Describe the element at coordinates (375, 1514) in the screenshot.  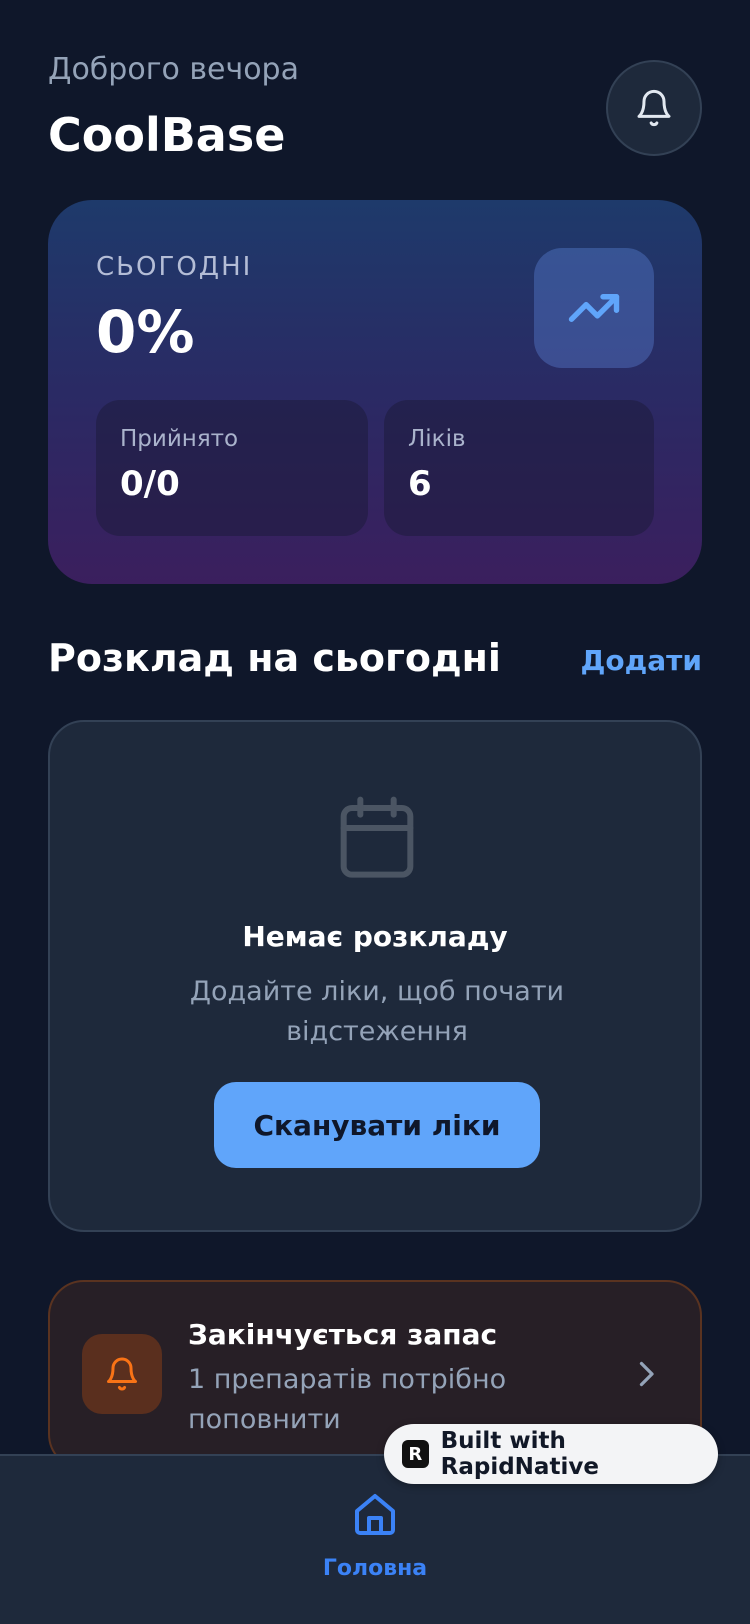
I see `home-icon` at that location.